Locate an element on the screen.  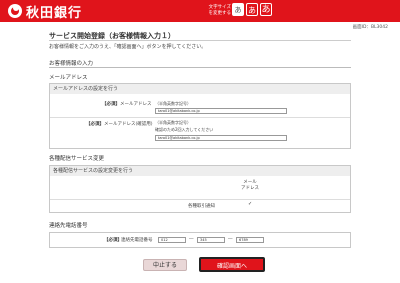
email-confirm-required-badge: 【必須】 is located at coordinates (95, 124).